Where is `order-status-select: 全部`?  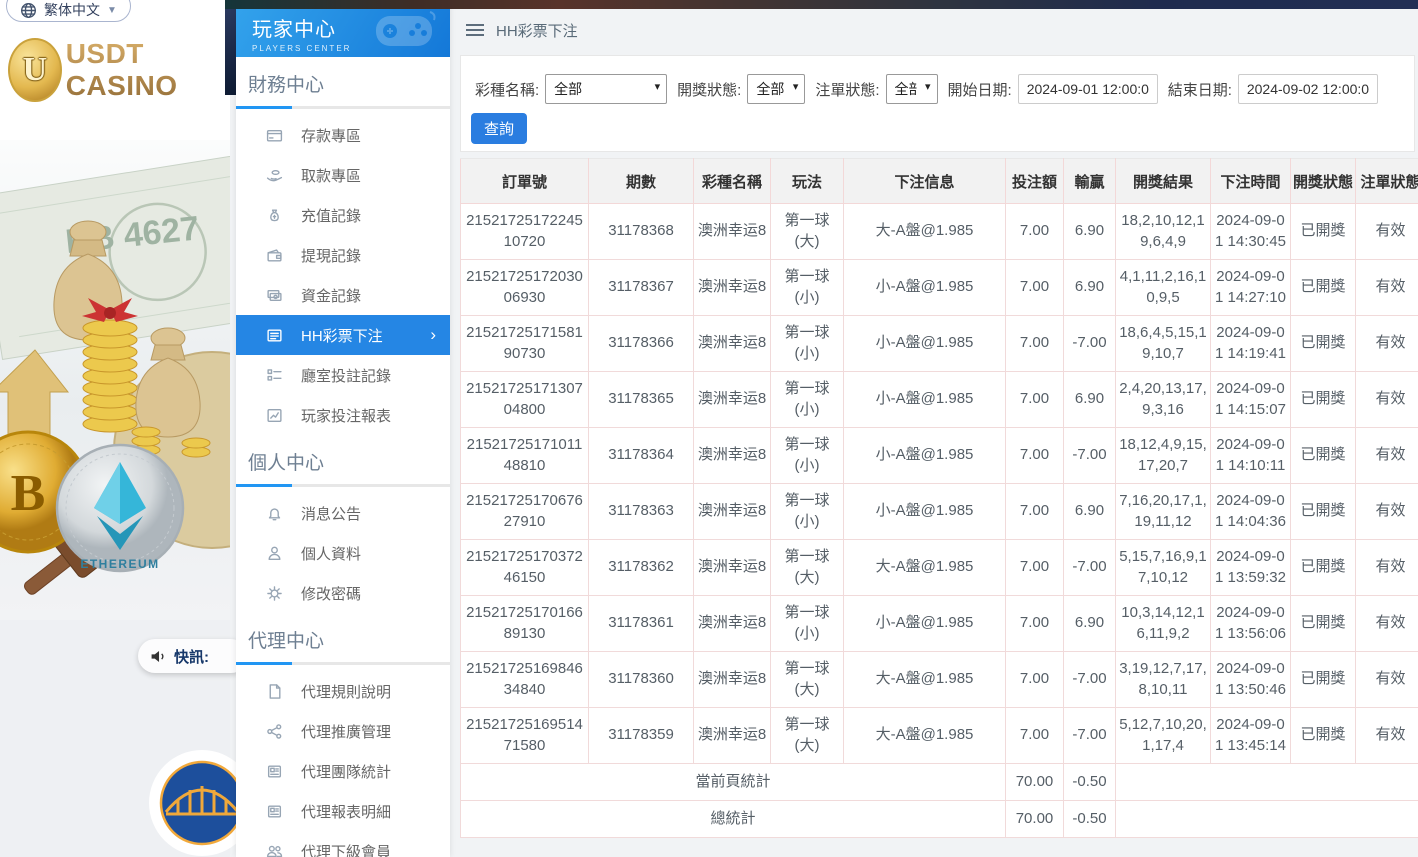
order-status-select: 全部 is located at coordinates (911, 89).